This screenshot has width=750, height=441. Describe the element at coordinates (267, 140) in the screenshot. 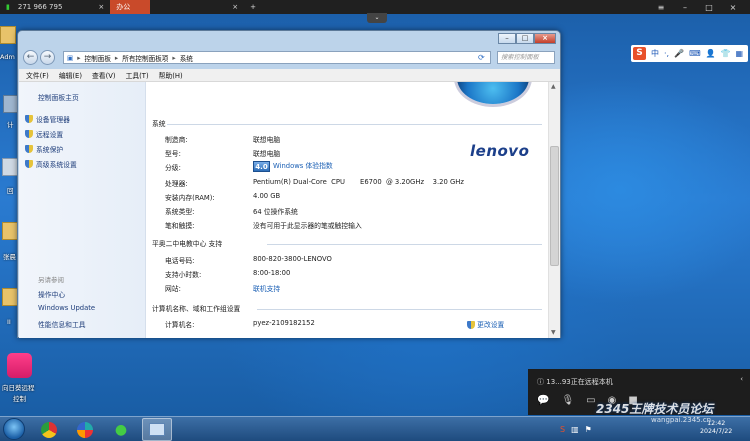

I see `manufacturer-value: 联想电脑` at that location.